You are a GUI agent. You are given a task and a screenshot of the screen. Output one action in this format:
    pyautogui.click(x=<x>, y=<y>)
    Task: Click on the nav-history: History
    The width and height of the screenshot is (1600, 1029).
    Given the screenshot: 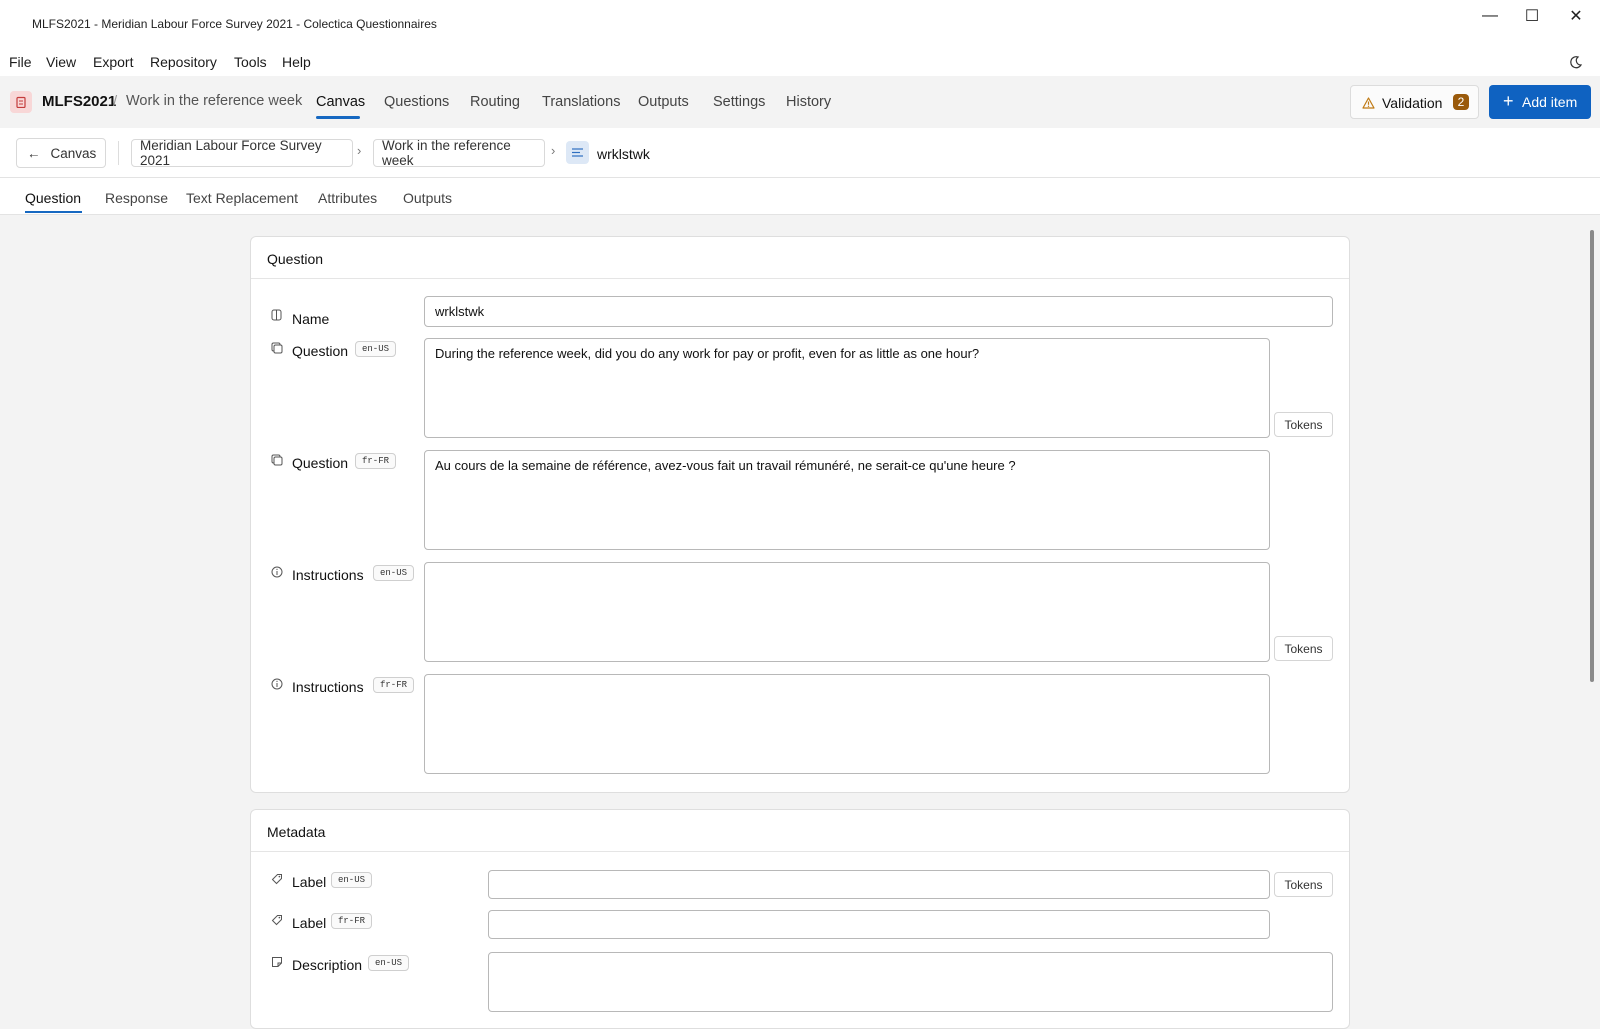 What is the action you would take?
    pyautogui.click(x=808, y=102)
    